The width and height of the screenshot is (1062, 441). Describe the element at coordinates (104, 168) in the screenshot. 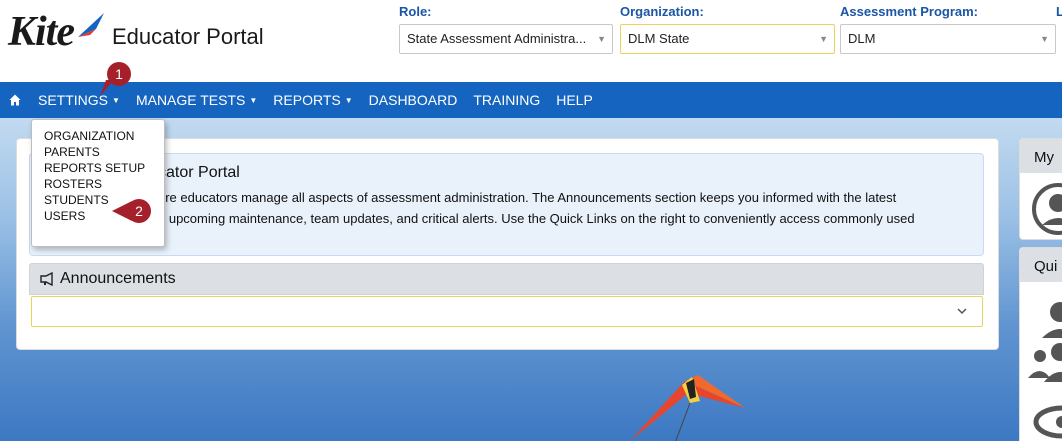

I see `menu-item-reports-setup: REPORTS SETUP` at that location.